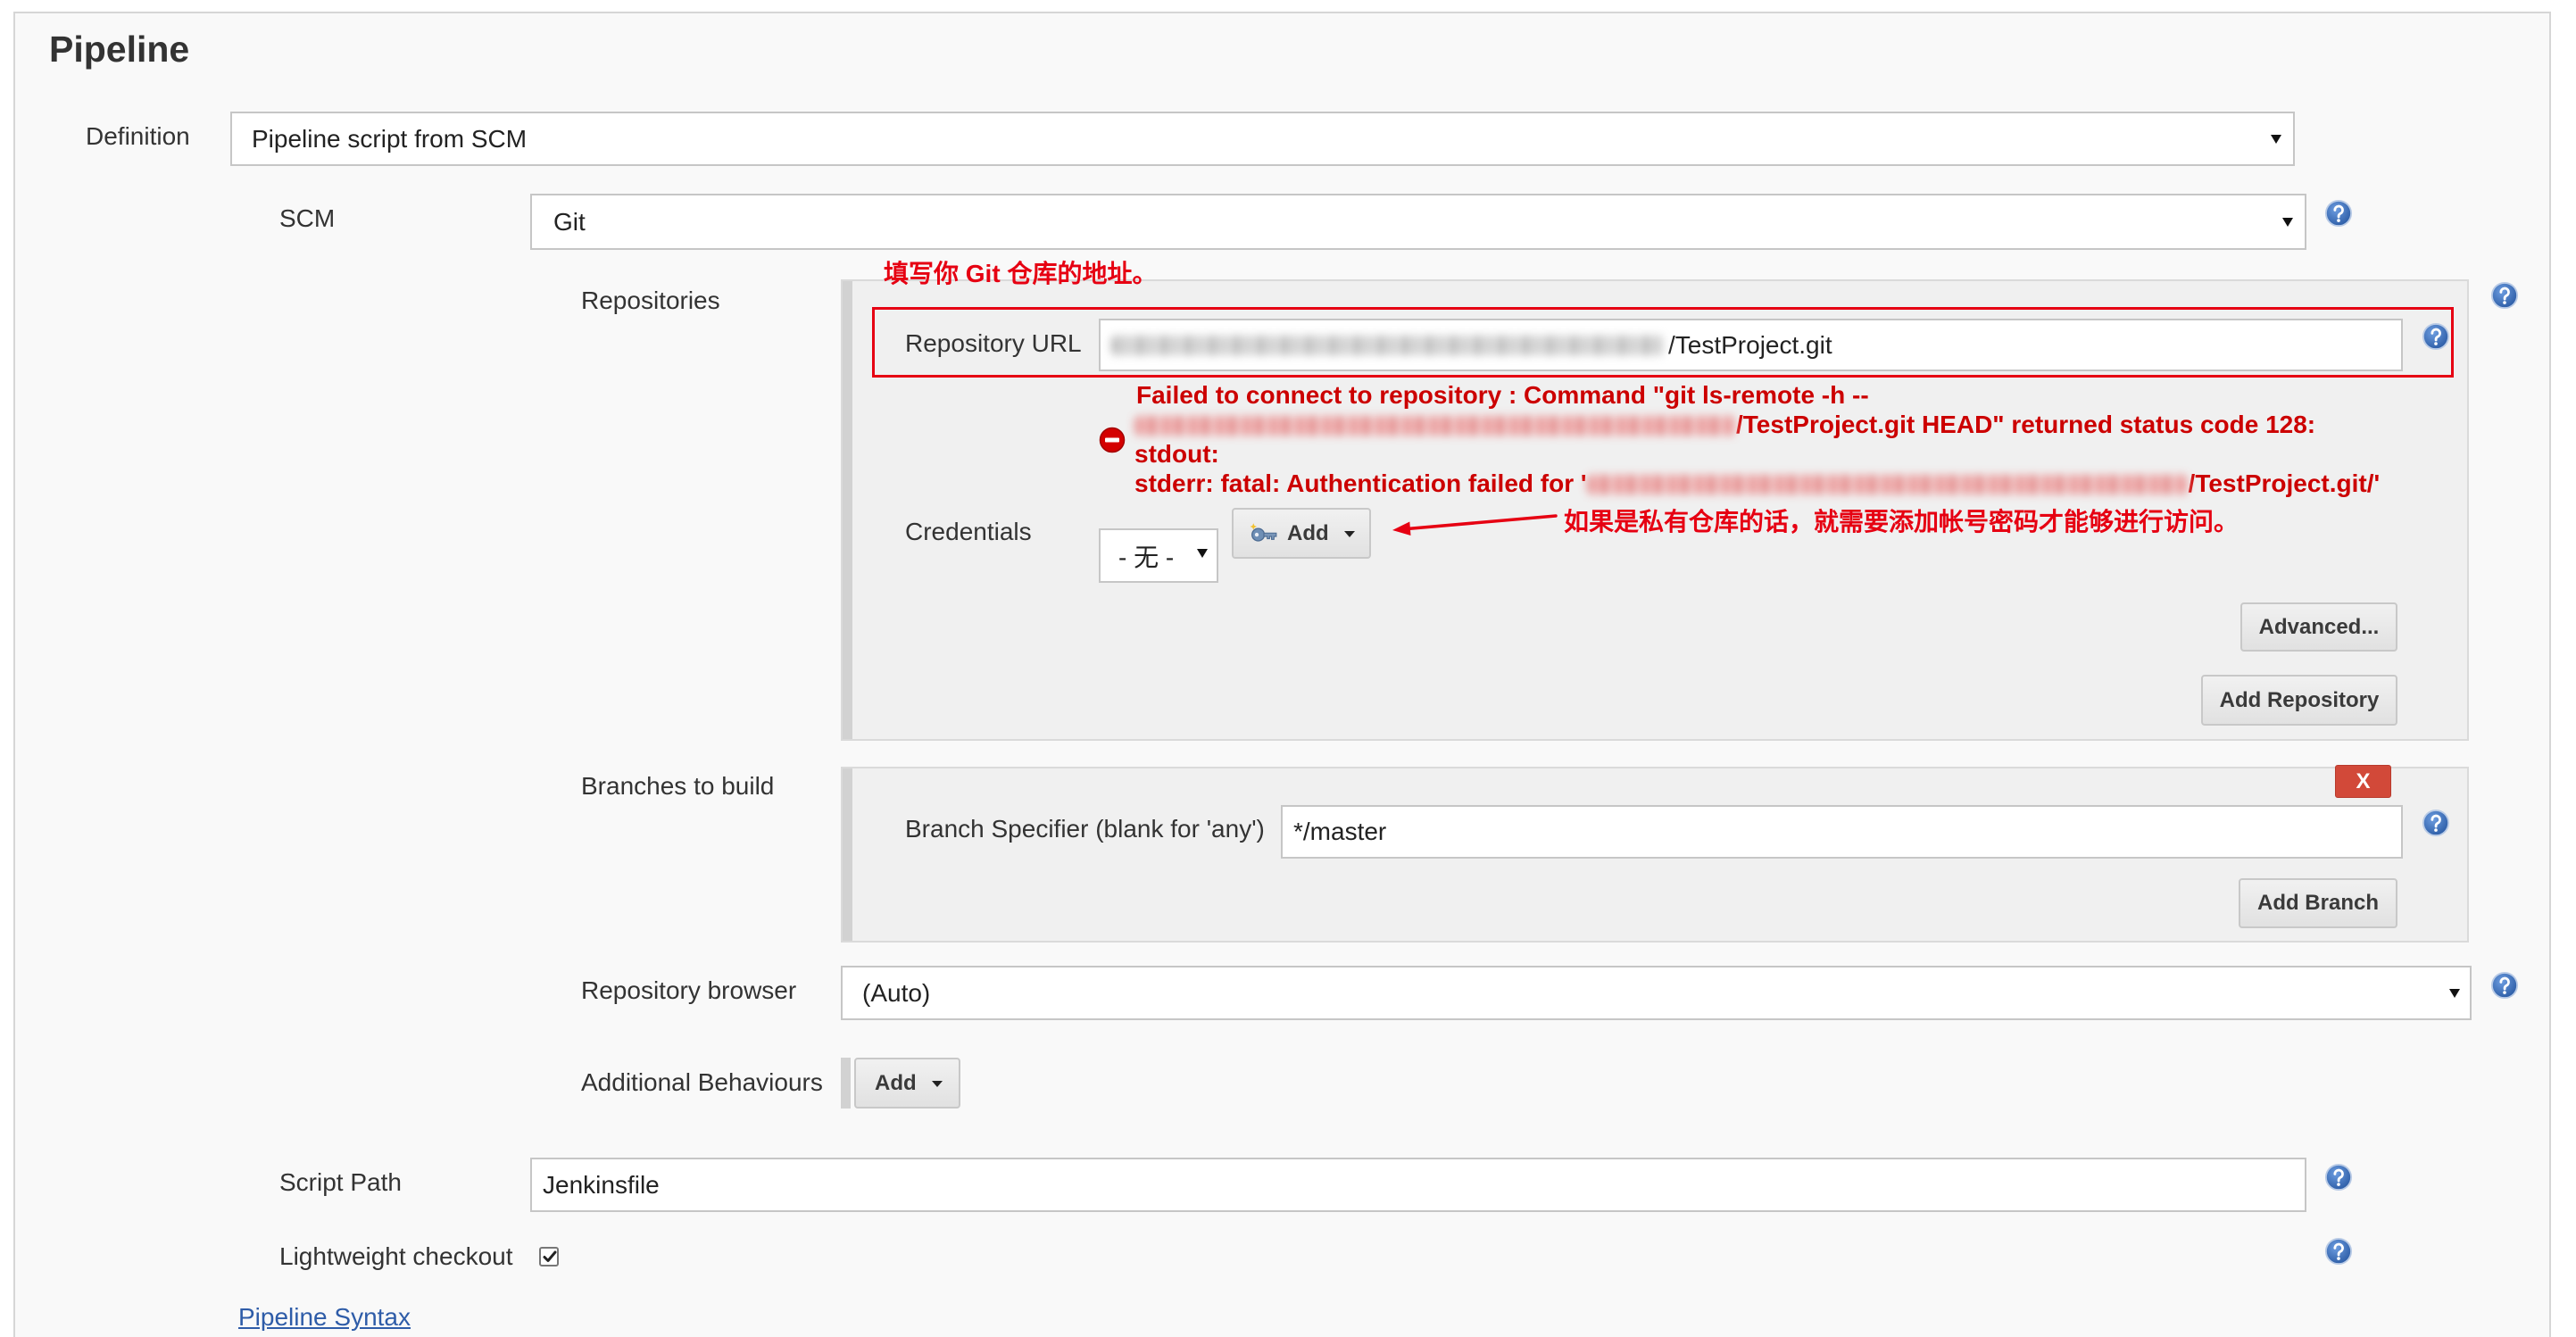 Image resolution: width=2576 pixels, height=1337 pixels. What do you see at coordinates (2505, 295) in the screenshot?
I see `repositories-help-icon` at bounding box center [2505, 295].